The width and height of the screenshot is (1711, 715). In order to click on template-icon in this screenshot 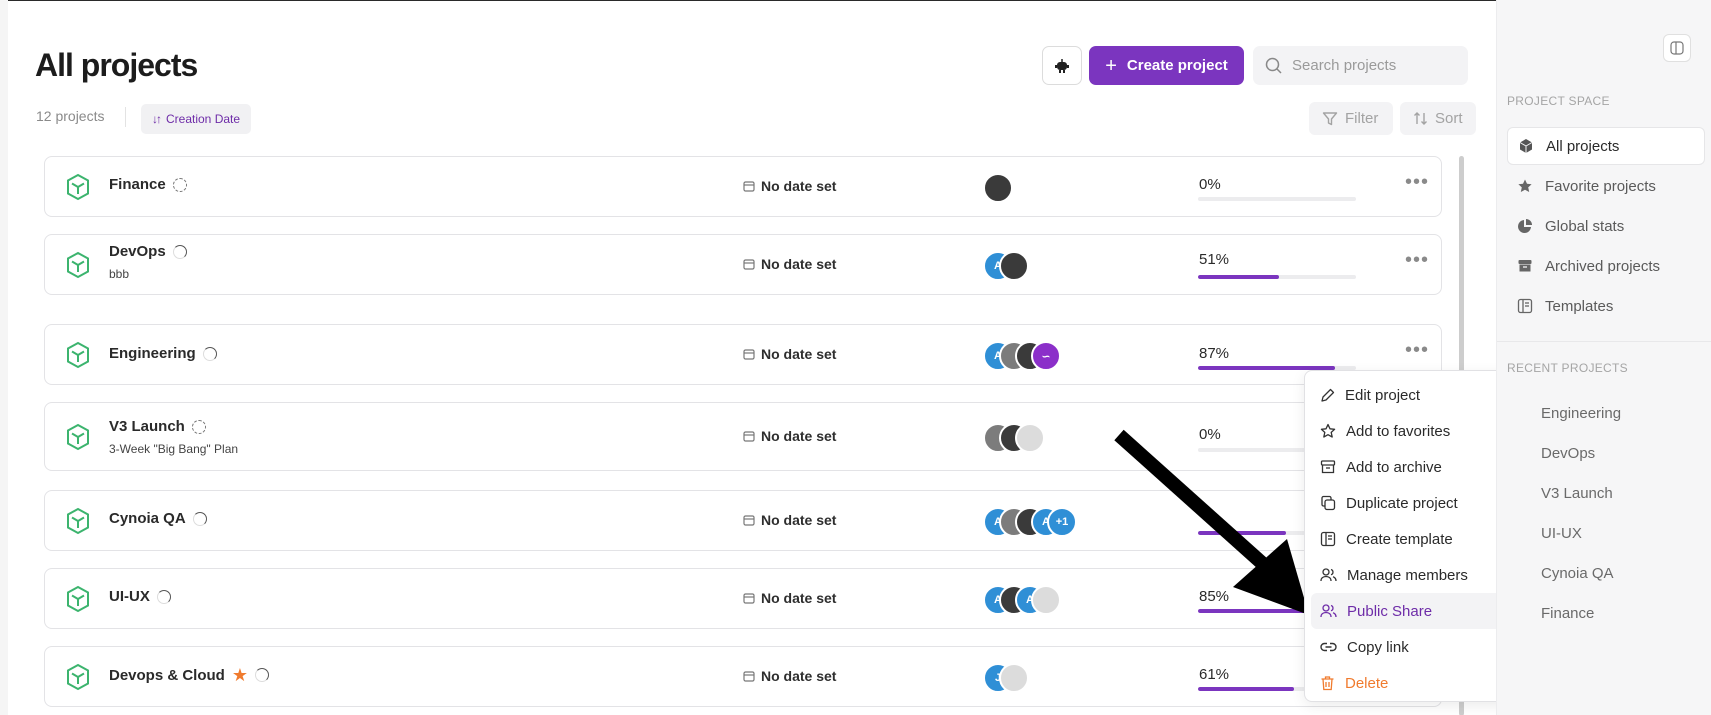, I will do `click(1328, 539)`.